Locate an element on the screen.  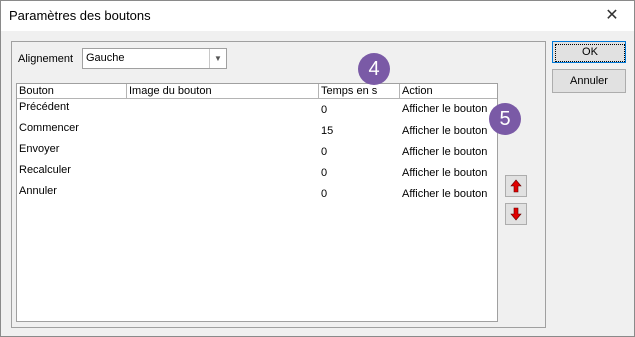
arrow-down-icon is located at coordinates (516, 214).